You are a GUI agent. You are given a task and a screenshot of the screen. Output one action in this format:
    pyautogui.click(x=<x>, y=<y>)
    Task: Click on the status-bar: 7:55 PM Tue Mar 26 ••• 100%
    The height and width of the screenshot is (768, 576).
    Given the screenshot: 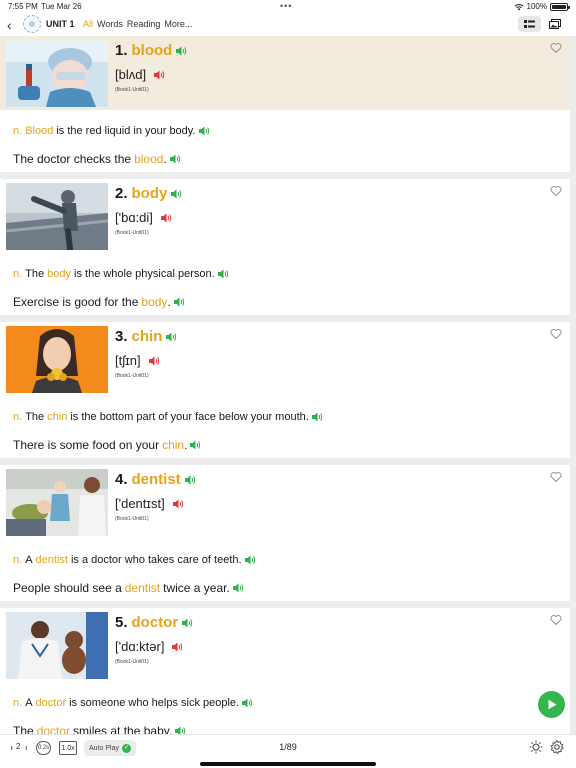 What is the action you would take?
    pyautogui.click(x=288, y=7)
    